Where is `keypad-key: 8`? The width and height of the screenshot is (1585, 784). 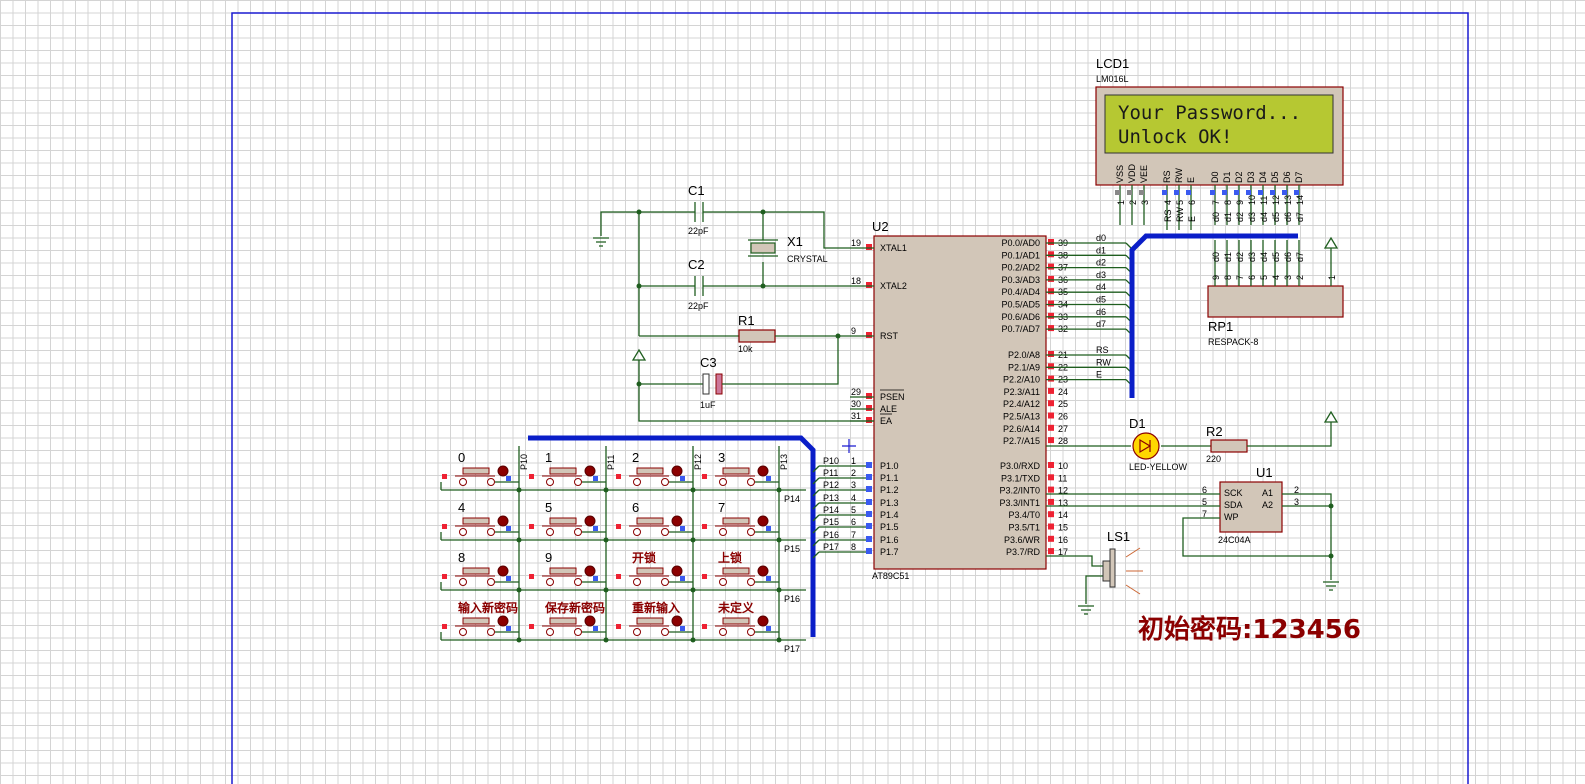 keypad-key: 8 is located at coordinates (480, 568).